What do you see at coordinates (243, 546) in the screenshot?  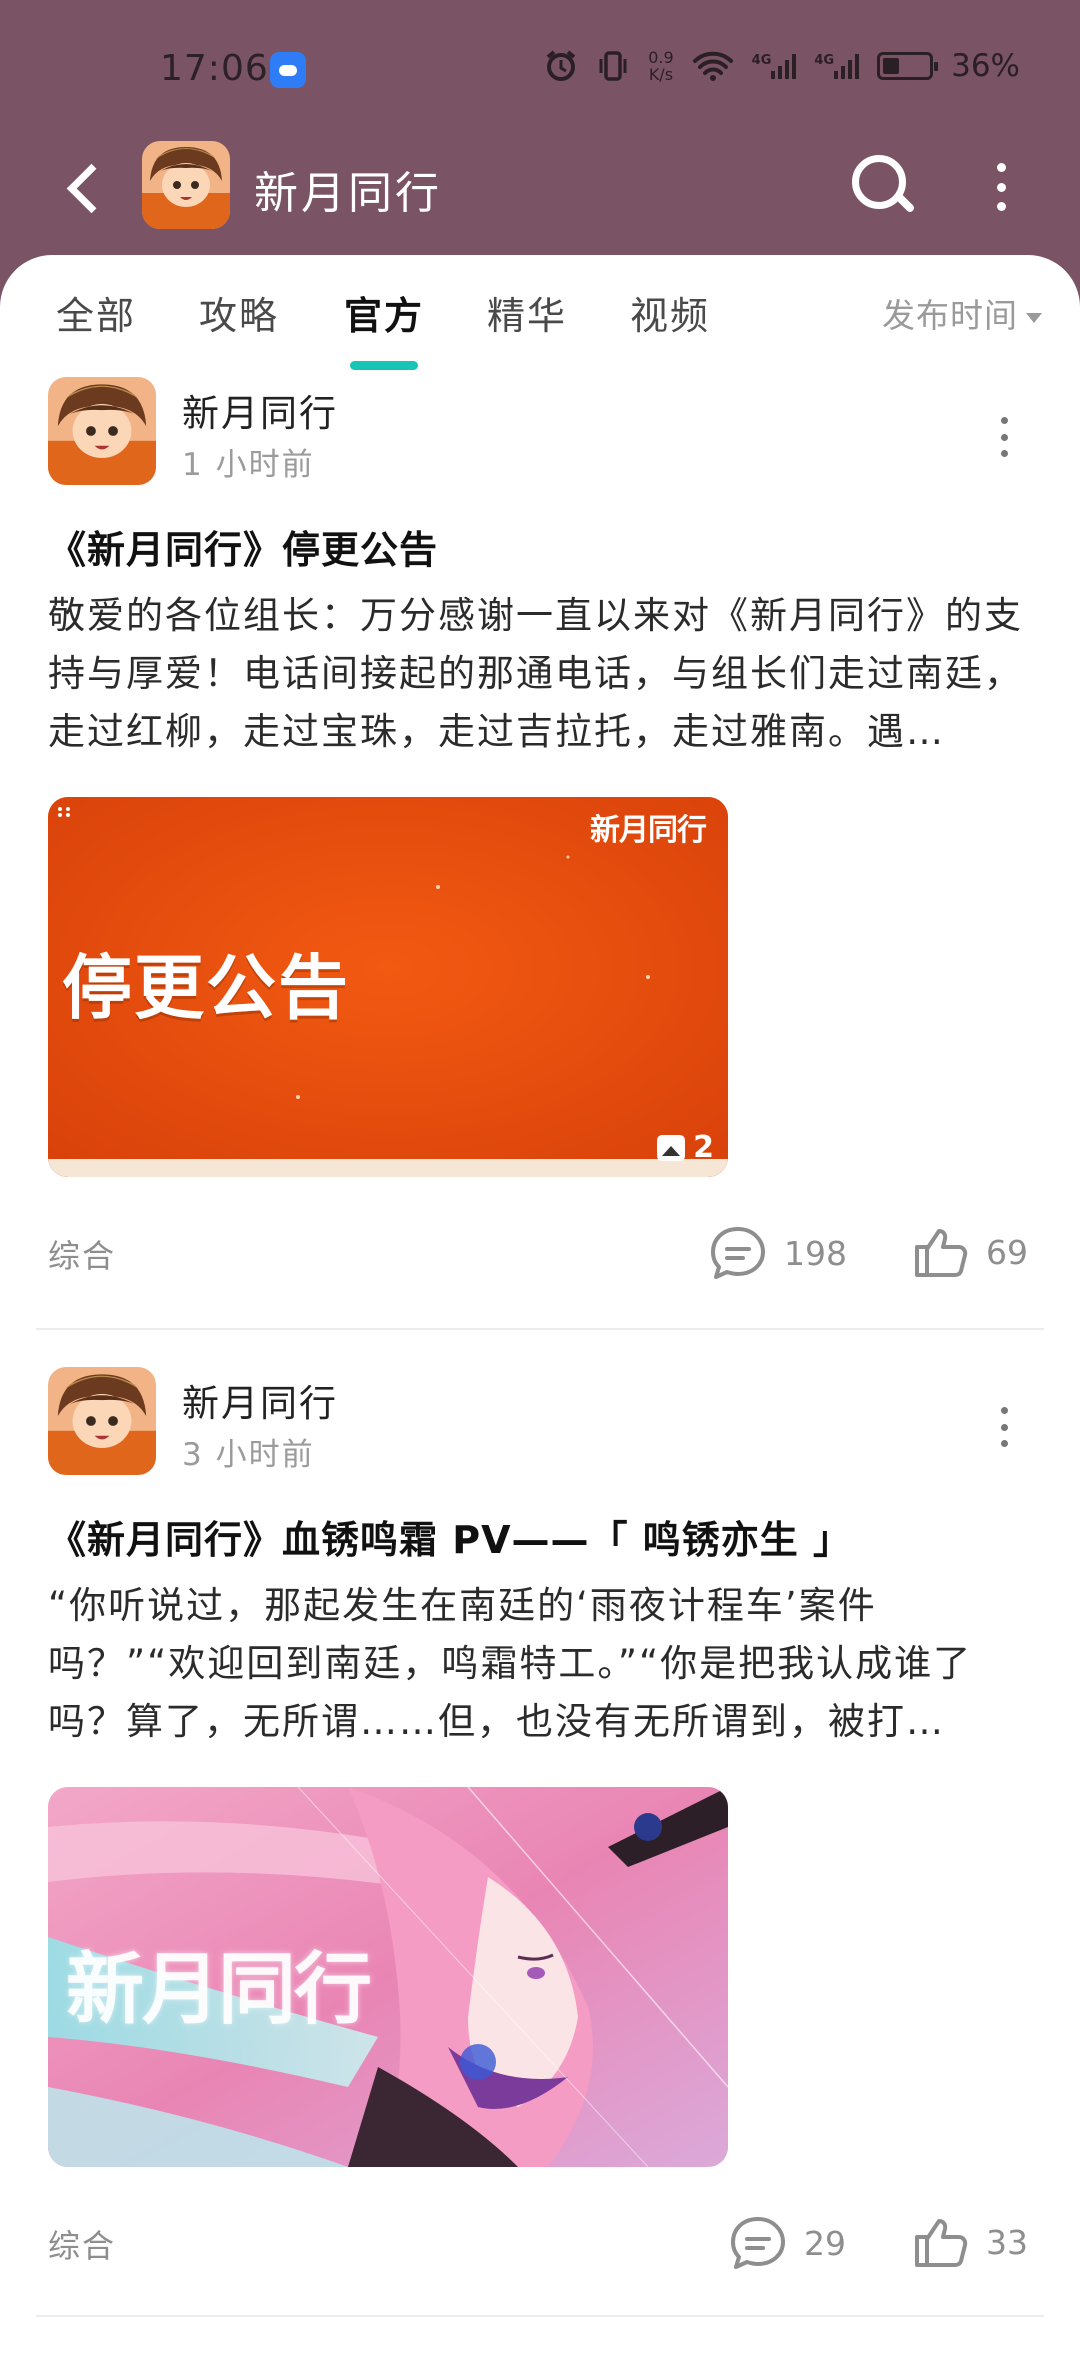 I see `post-title: 《新月同行》停更公告` at bounding box center [243, 546].